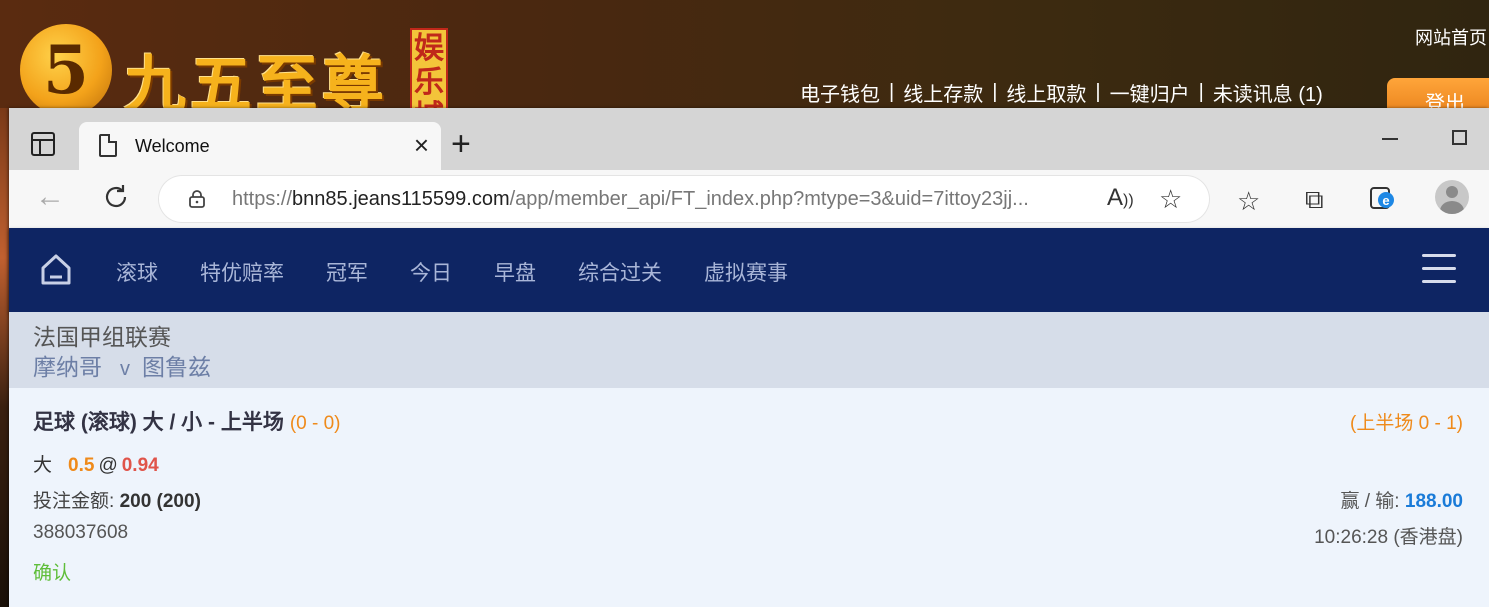  I want to click on match-teams: 摩纳哥 v 图鲁兹, so click(122, 365).